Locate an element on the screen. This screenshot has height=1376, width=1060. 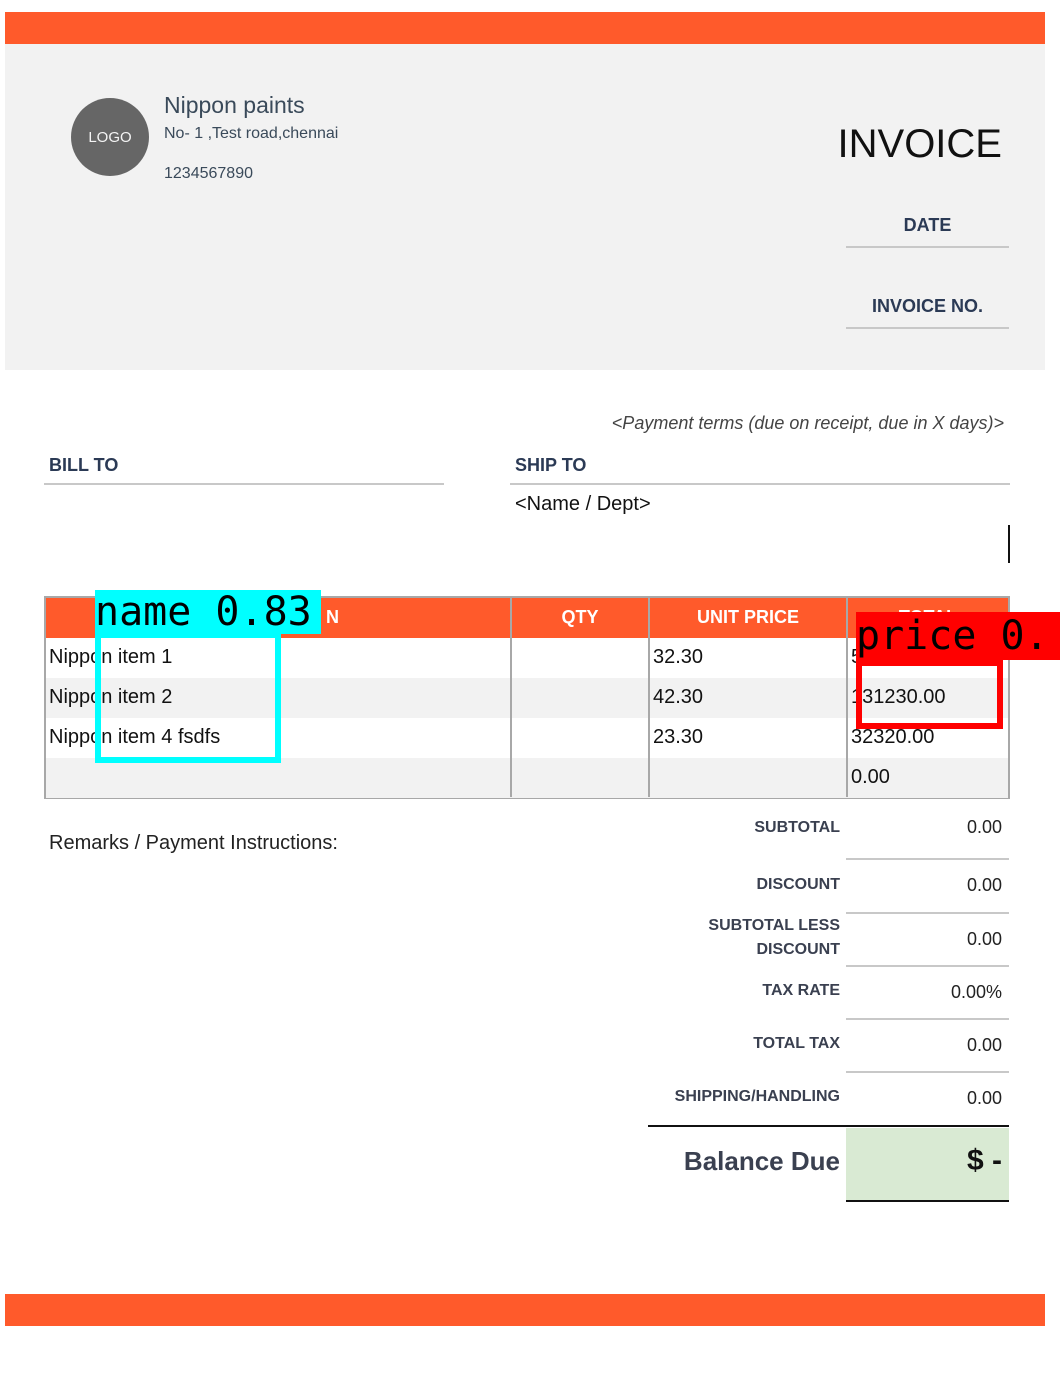
balance-underline is located at coordinates (927, 1201).